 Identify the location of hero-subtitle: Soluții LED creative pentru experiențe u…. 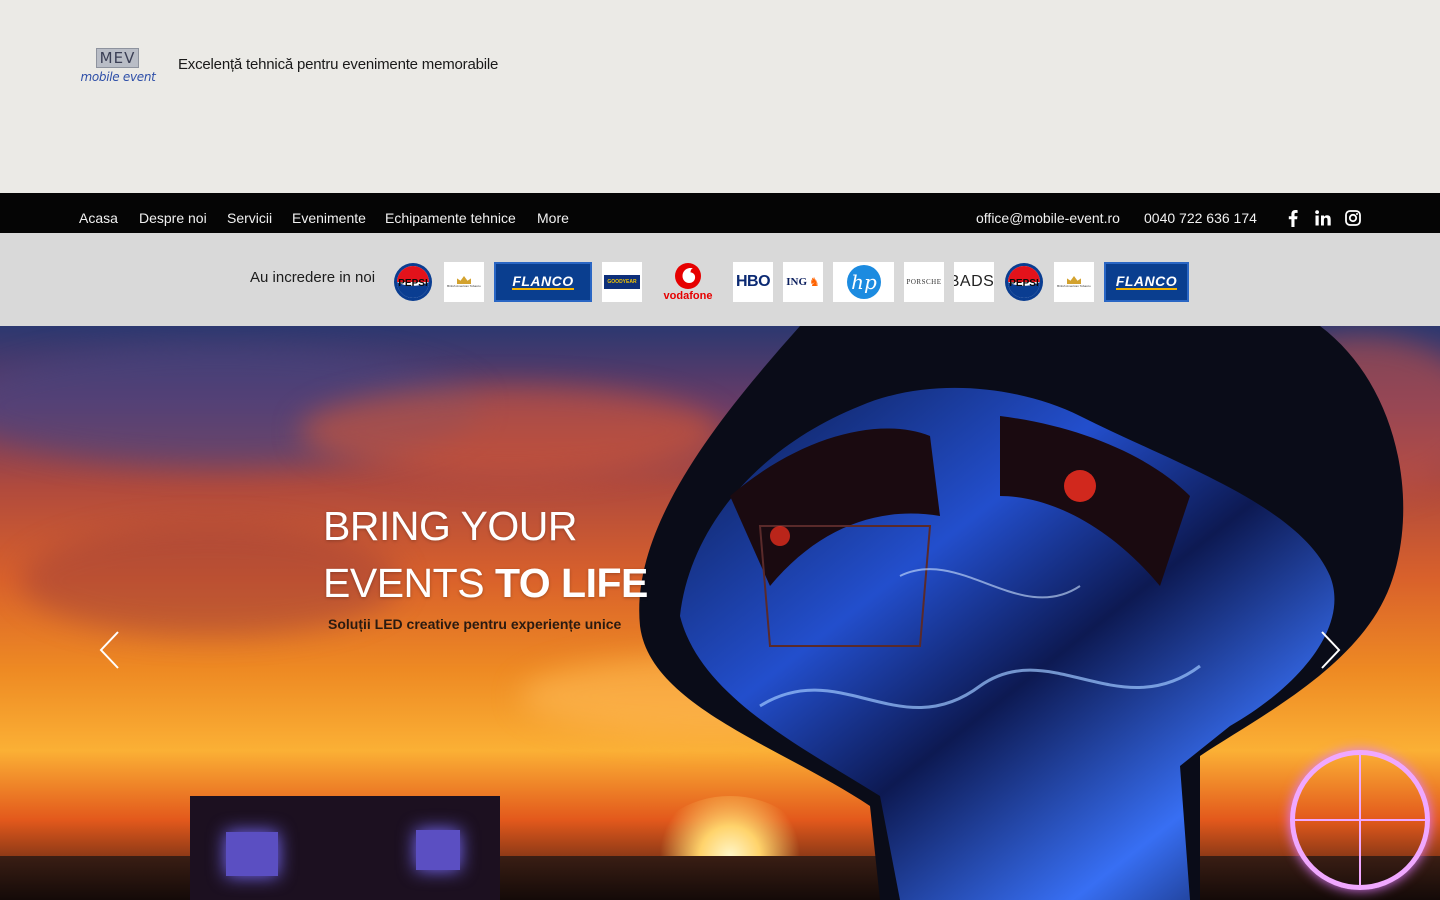
(475, 624).